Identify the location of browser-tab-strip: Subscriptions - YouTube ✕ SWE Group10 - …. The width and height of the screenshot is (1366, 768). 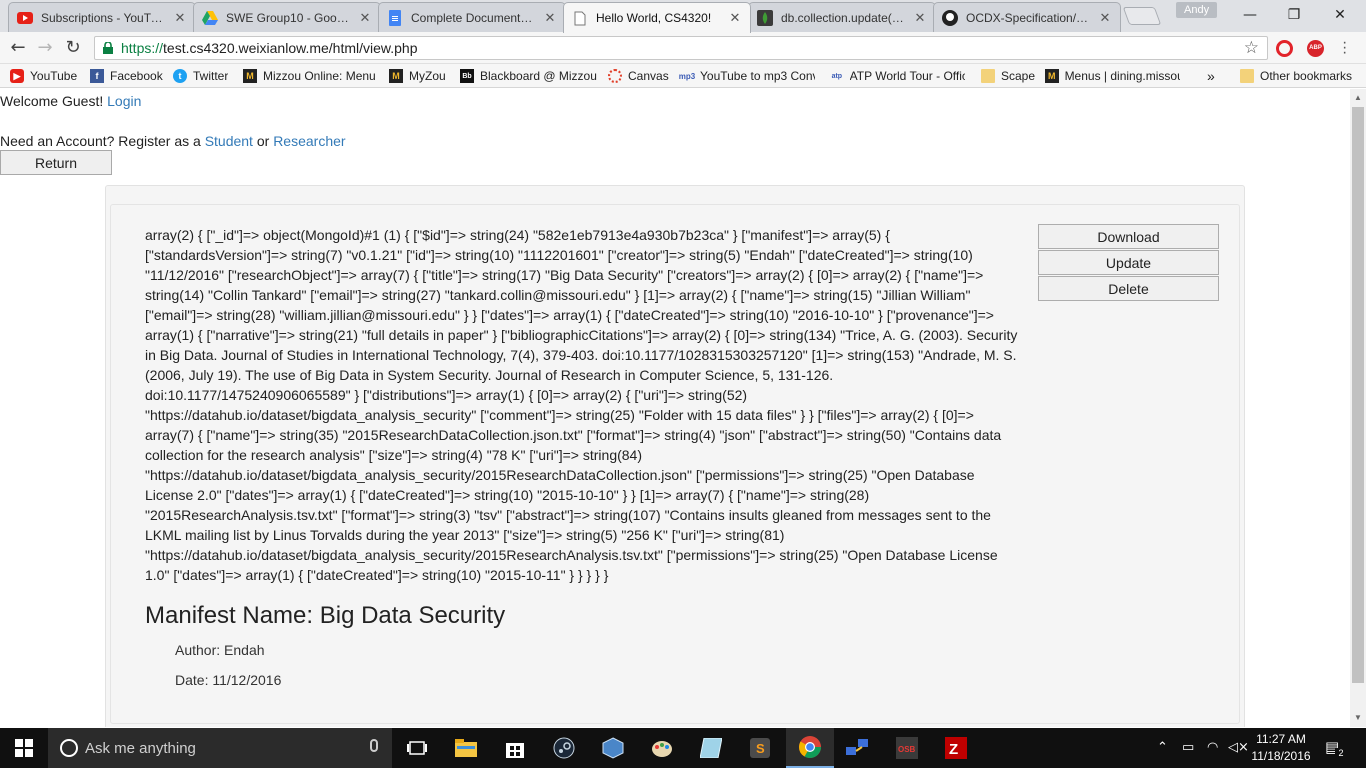
(683, 16).